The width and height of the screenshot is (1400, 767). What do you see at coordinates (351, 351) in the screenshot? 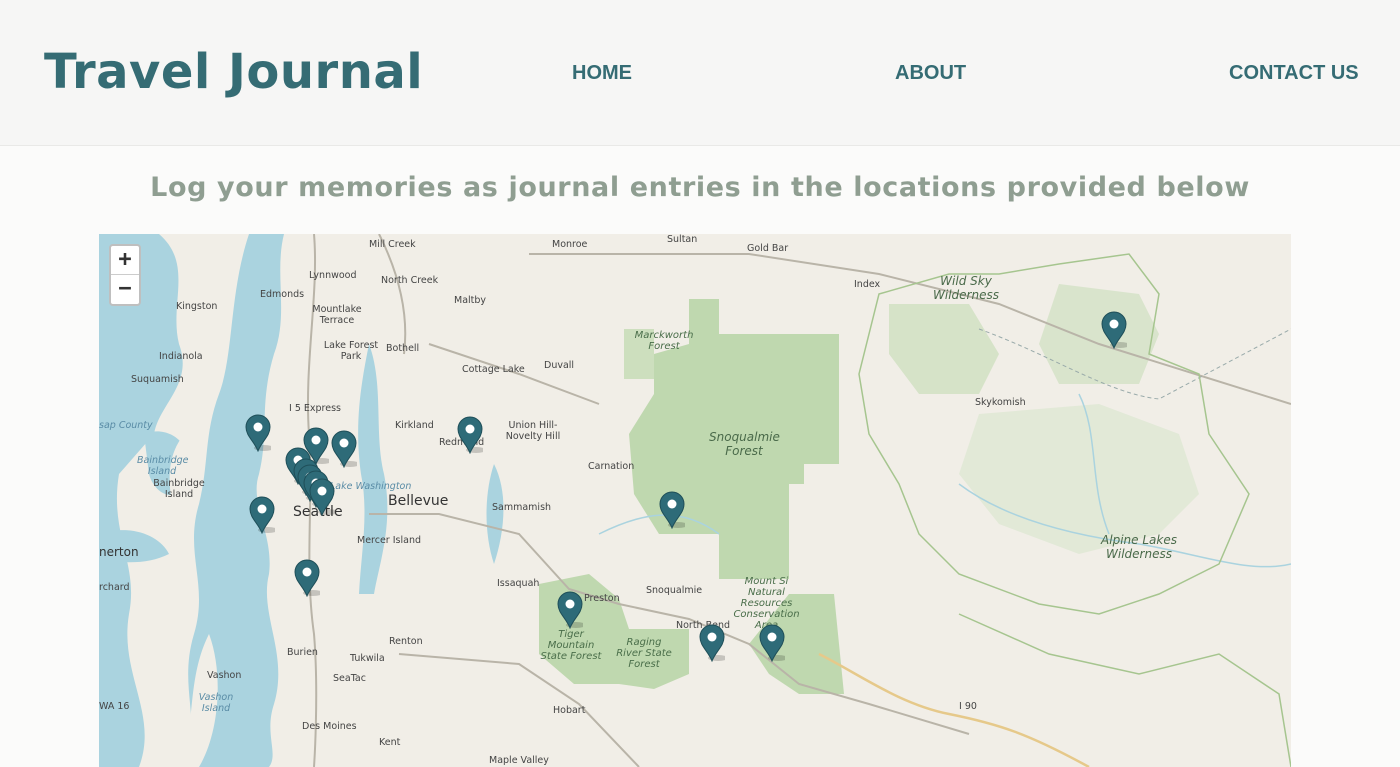
I see `map-label: Lake Forest Park` at bounding box center [351, 351].